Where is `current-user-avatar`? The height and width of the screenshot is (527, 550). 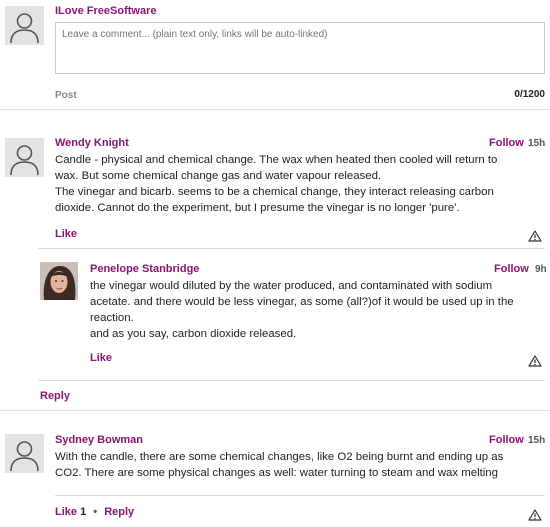
current-user-avatar is located at coordinates (24, 25).